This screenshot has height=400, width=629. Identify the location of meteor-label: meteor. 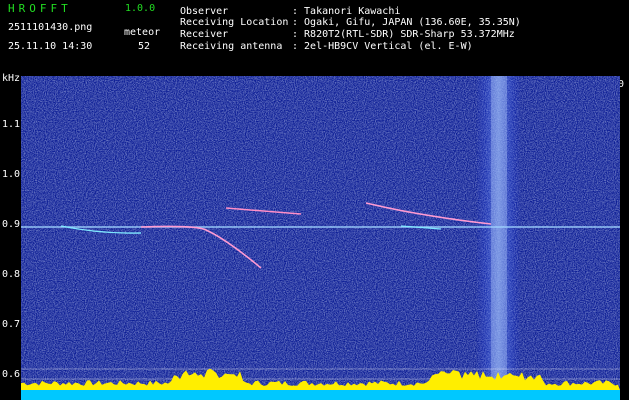
(142, 32).